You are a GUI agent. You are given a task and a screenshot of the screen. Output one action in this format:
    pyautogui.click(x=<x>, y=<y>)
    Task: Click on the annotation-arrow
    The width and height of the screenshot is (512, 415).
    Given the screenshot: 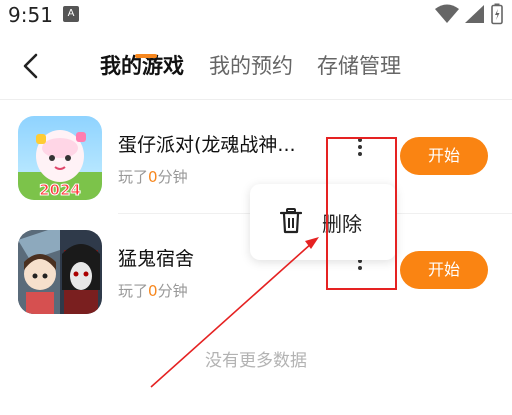 What is the action you would take?
    pyautogui.click(x=234, y=312)
    